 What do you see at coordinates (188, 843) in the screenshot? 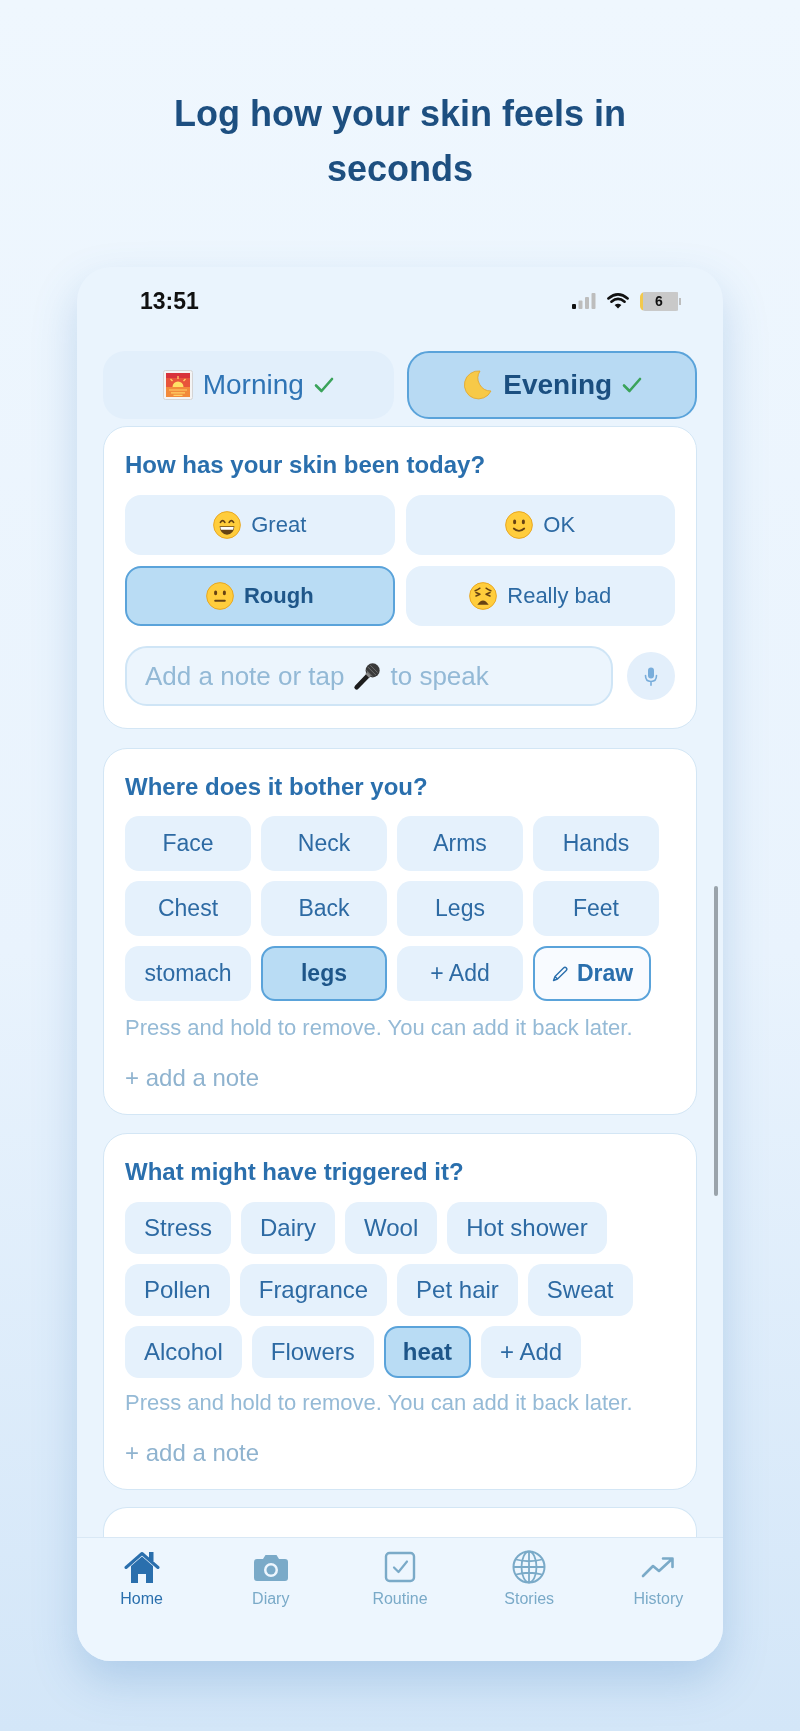
I see `tag-chip: Face` at bounding box center [188, 843].